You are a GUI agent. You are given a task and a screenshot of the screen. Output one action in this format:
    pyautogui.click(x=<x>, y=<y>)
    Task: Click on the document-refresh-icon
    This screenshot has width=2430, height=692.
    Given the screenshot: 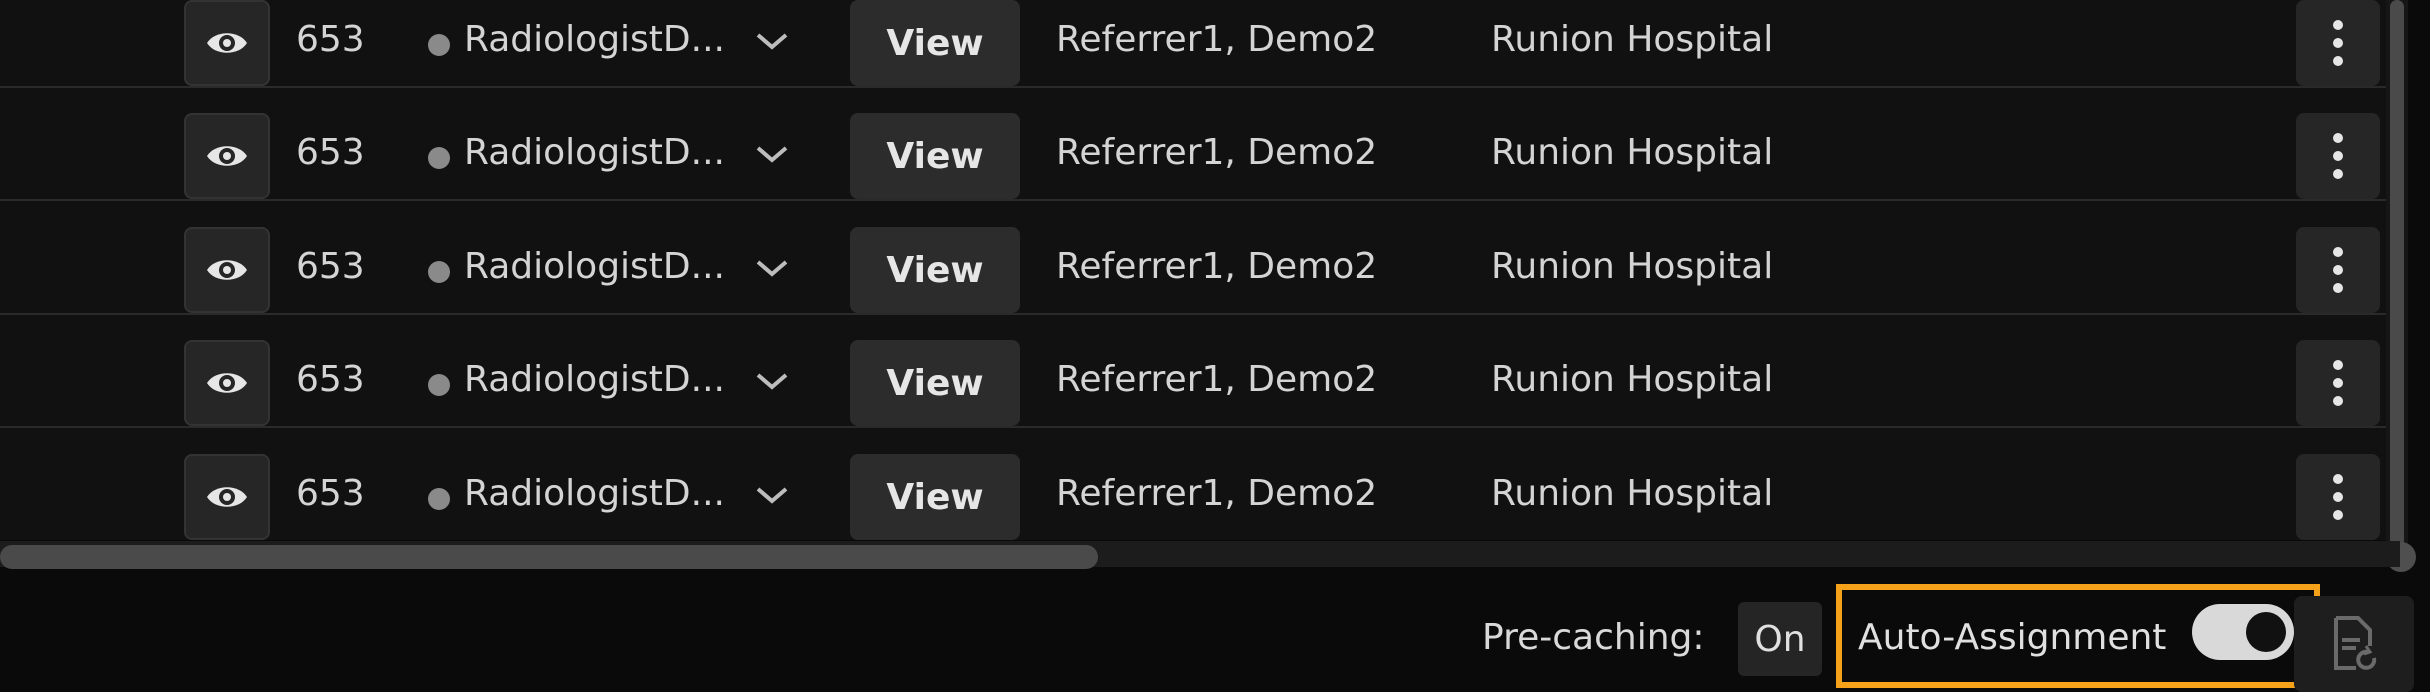 What is the action you would take?
    pyautogui.click(x=2355, y=643)
    